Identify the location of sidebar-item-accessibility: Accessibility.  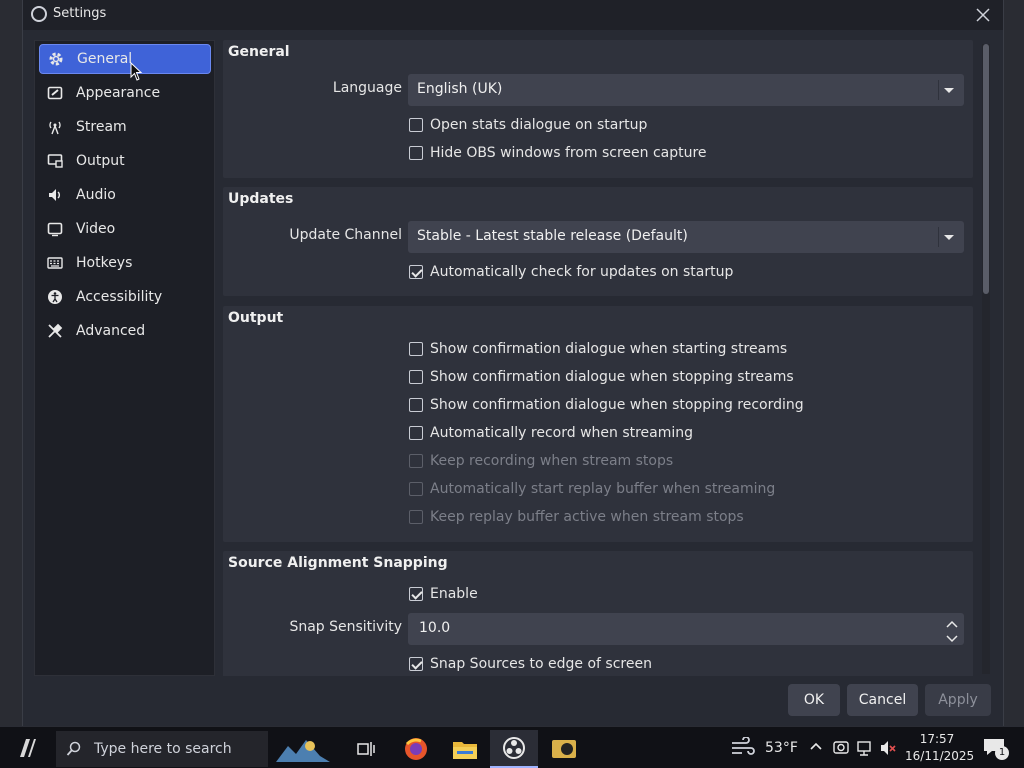
(125, 297).